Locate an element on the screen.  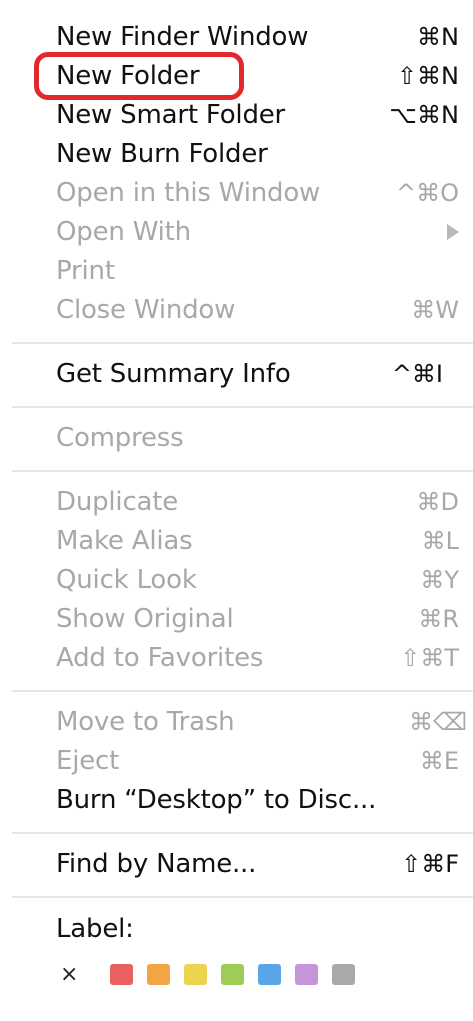
menu-item-label: Add to Favorites is located at coordinates (160, 658).